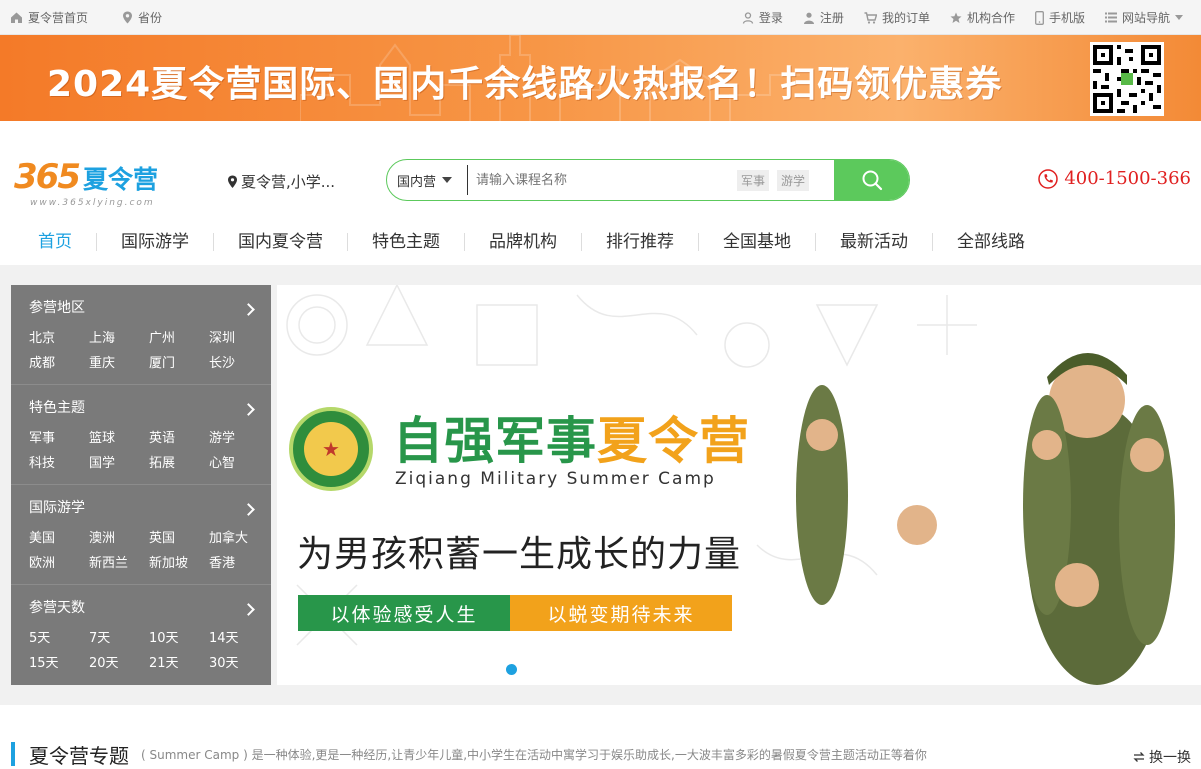 The height and width of the screenshot is (769, 1201). Describe the element at coordinates (1162, 757) in the screenshot. I see `swap-button: 换一换` at that location.